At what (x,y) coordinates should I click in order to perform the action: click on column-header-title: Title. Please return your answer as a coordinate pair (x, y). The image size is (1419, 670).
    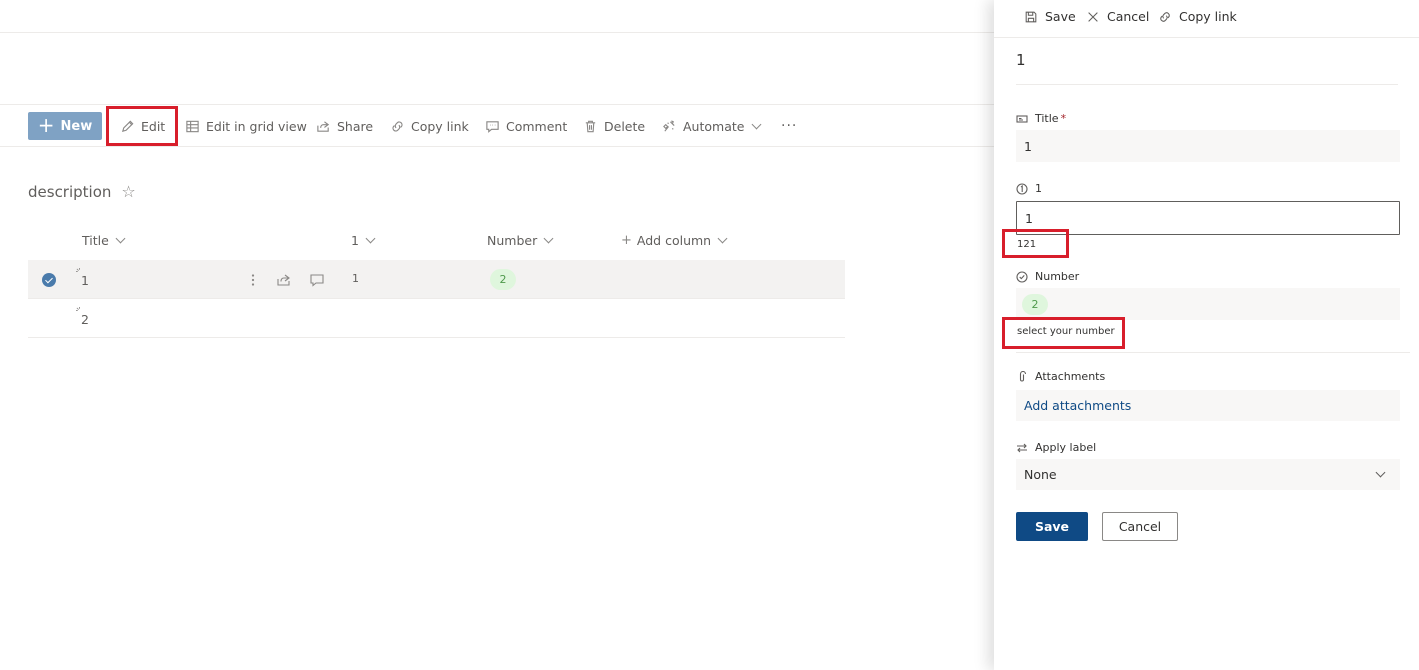
    Looking at the image, I should click on (104, 240).